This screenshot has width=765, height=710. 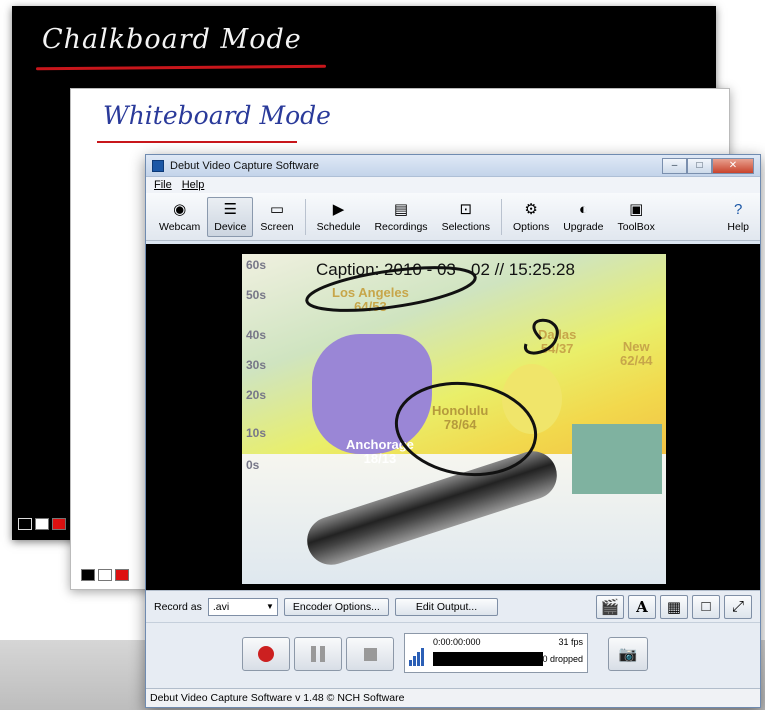 What do you see at coordinates (738, 209) in the screenshot?
I see `help-icon: ?` at bounding box center [738, 209].